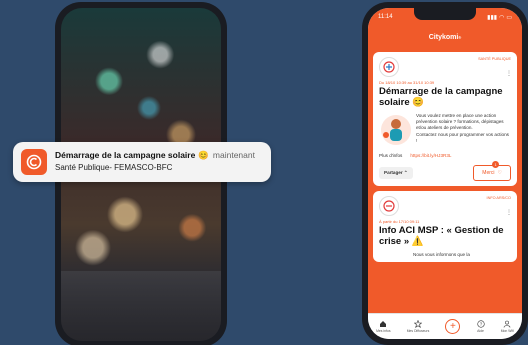 This screenshot has height=345, width=528. I want to click on nav-my-account: Mon Wifi, so click(507, 326).